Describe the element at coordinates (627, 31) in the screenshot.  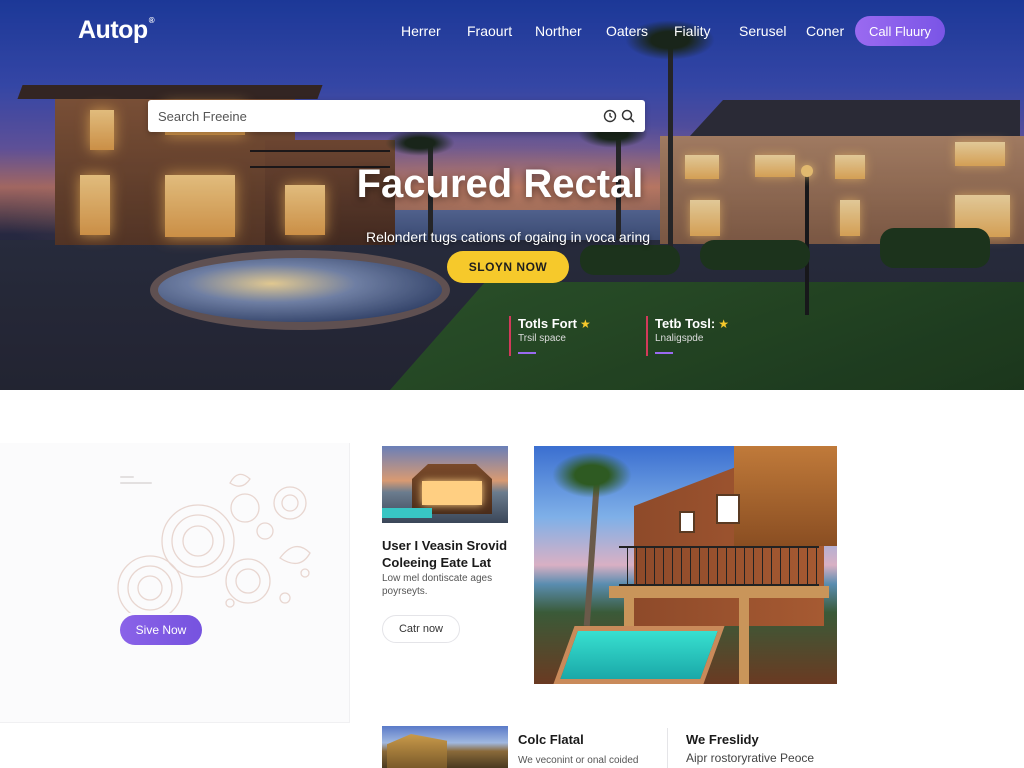
I see `nav-item-4: Oaters` at that location.